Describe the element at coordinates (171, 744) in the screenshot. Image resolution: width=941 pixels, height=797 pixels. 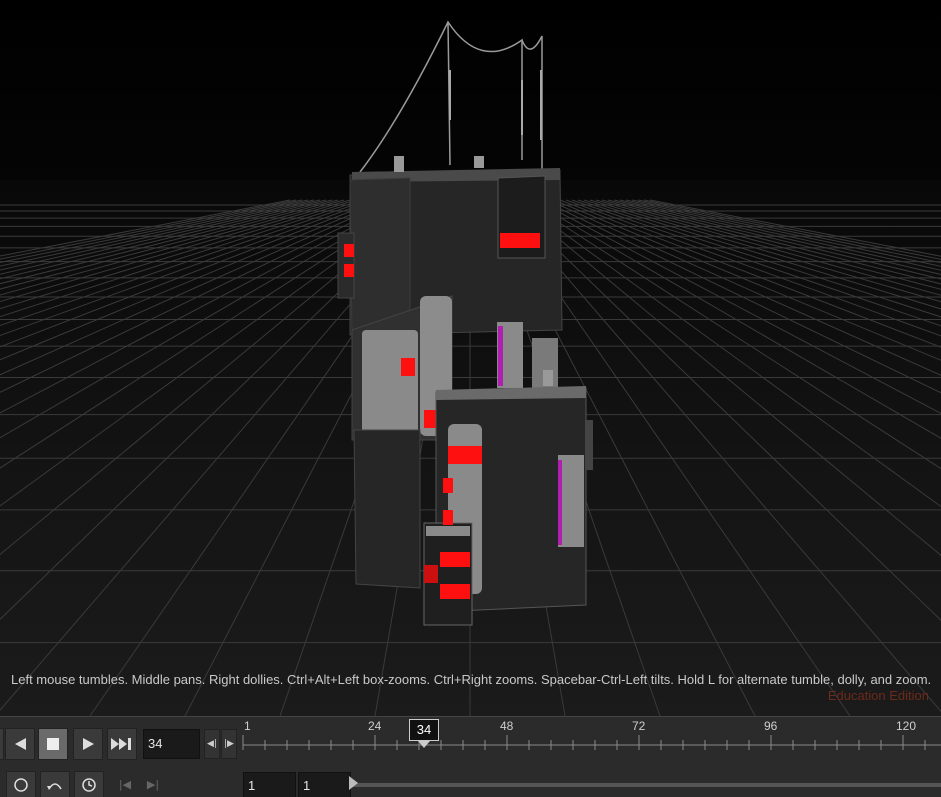
I see `frame-input: 34` at that location.